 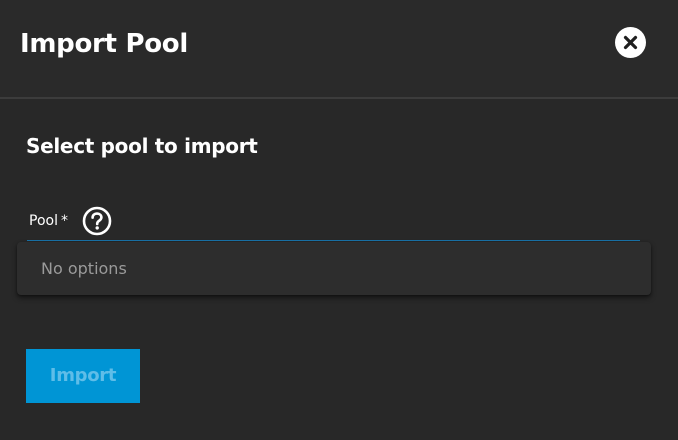 I want to click on pool-field-label: Pool, so click(x=43, y=221).